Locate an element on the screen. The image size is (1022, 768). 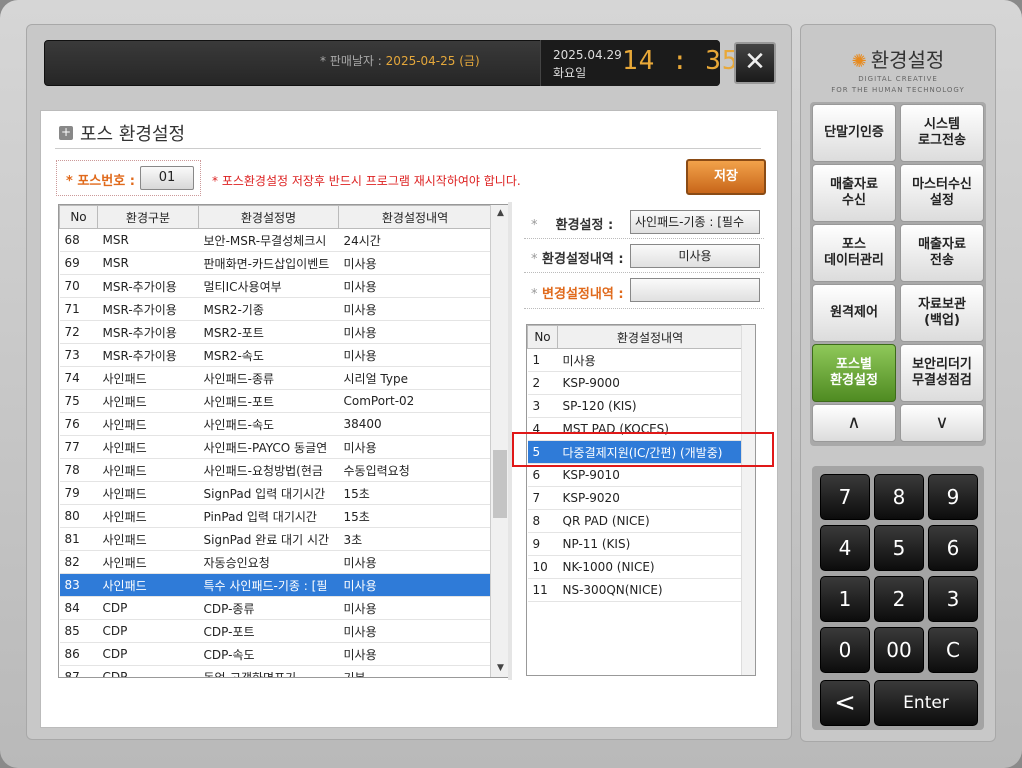
table-row: 83 사인패드 특수 사인패드-기종 : [필 미사용 is located at coordinates (275, 585).